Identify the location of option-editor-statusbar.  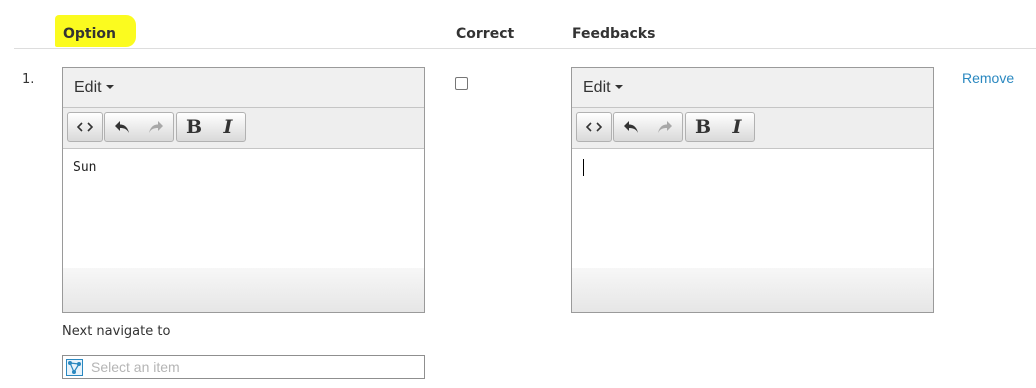
(243, 290).